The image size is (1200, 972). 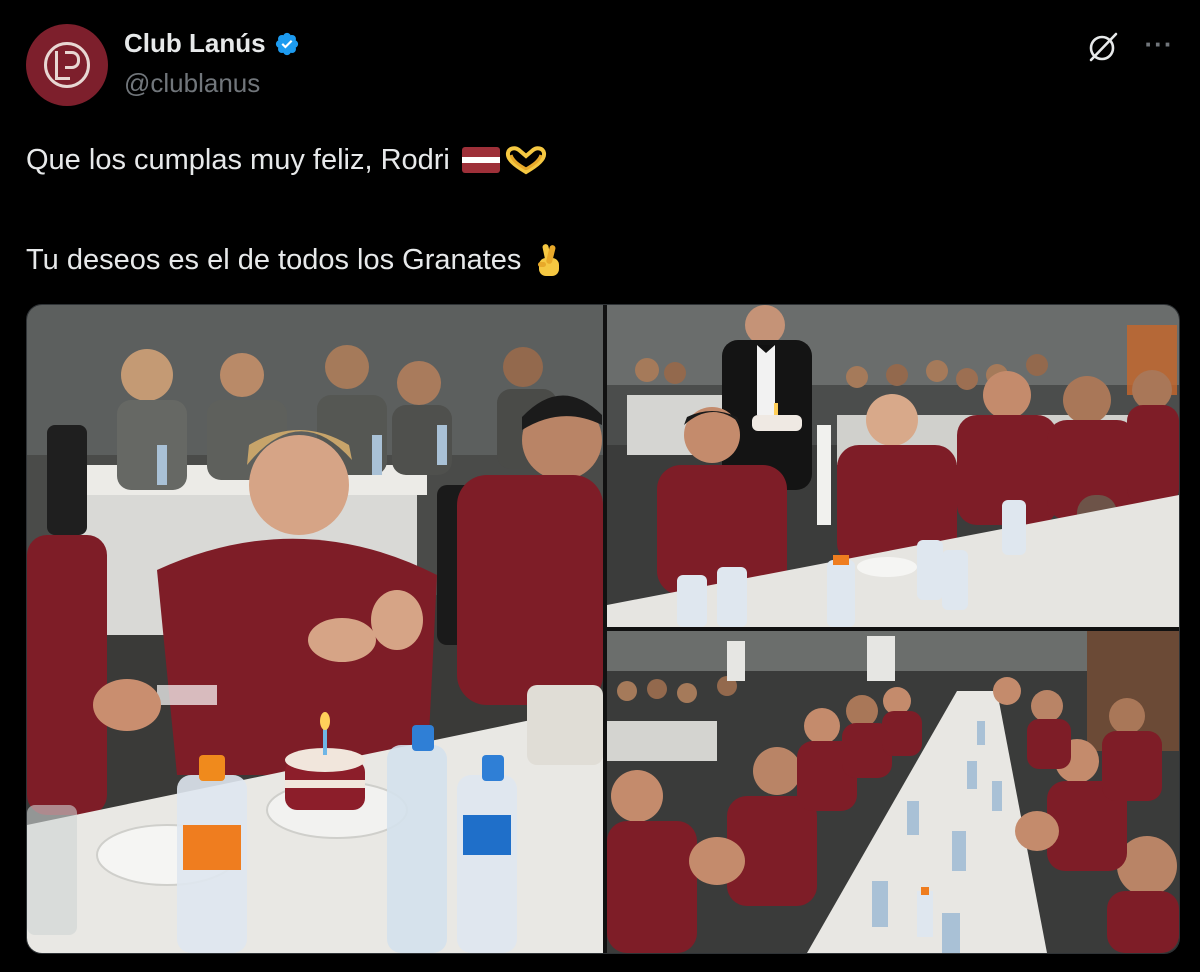 What do you see at coordinates (525, 160) in the screenshot?
I see `heart-hands-icon` at bounding box center [525, 160].